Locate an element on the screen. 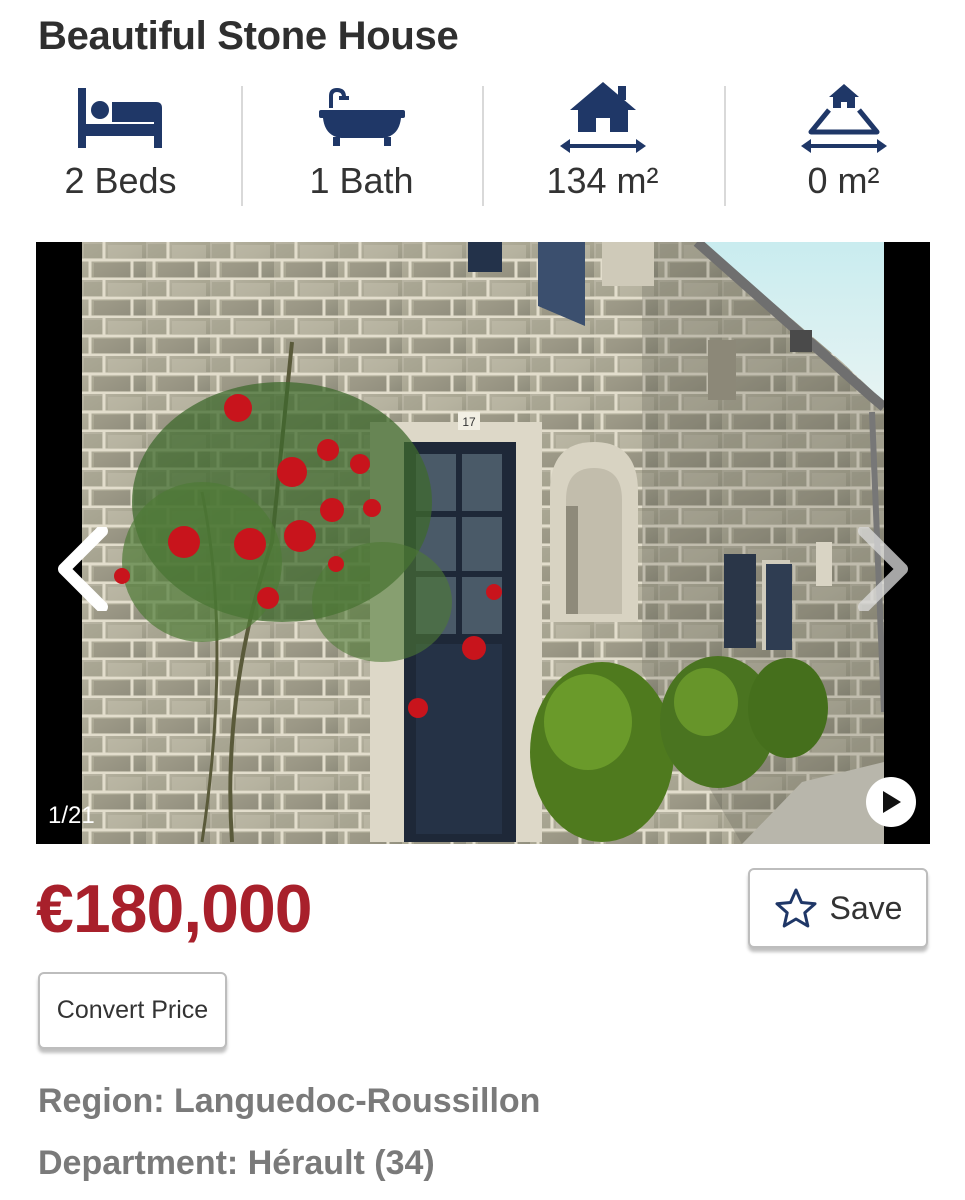 Image resolution: width=965 pixels, height=1200 pixels. land-area-icon is located at coordinates (844, 118).